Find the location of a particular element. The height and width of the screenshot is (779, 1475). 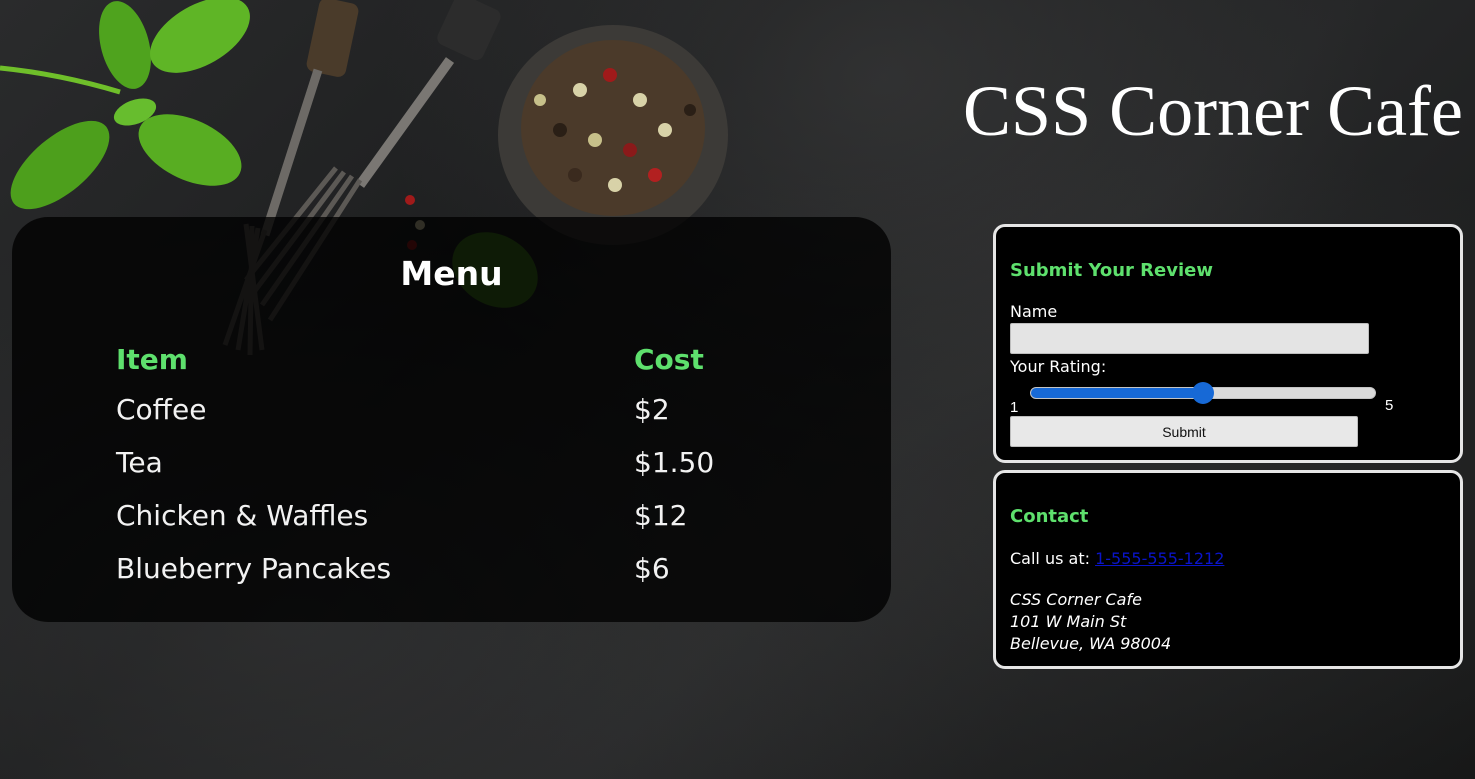

name-label: Name is located at coordinates (1034, 311).